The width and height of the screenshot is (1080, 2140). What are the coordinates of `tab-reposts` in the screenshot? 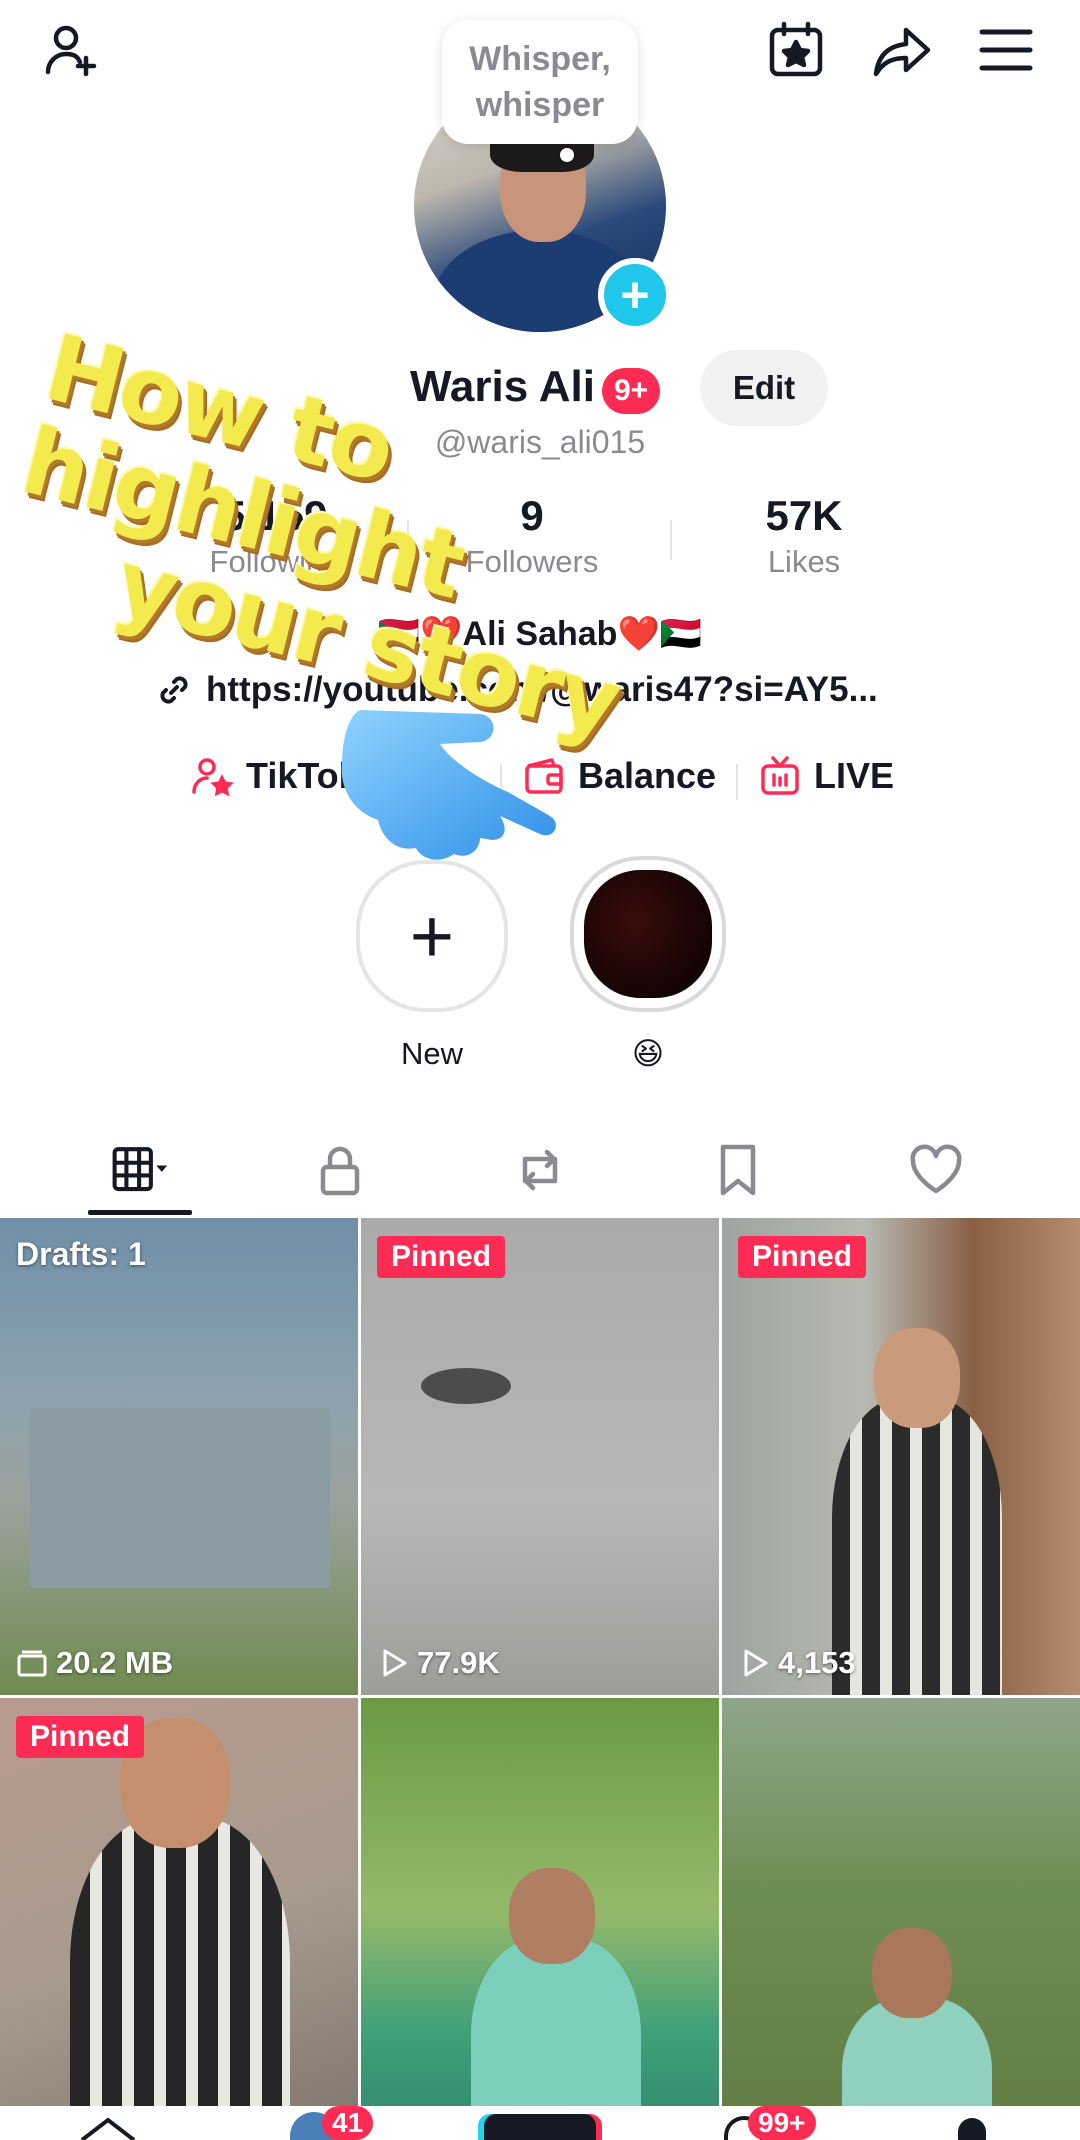 It's located at (540, 1170).